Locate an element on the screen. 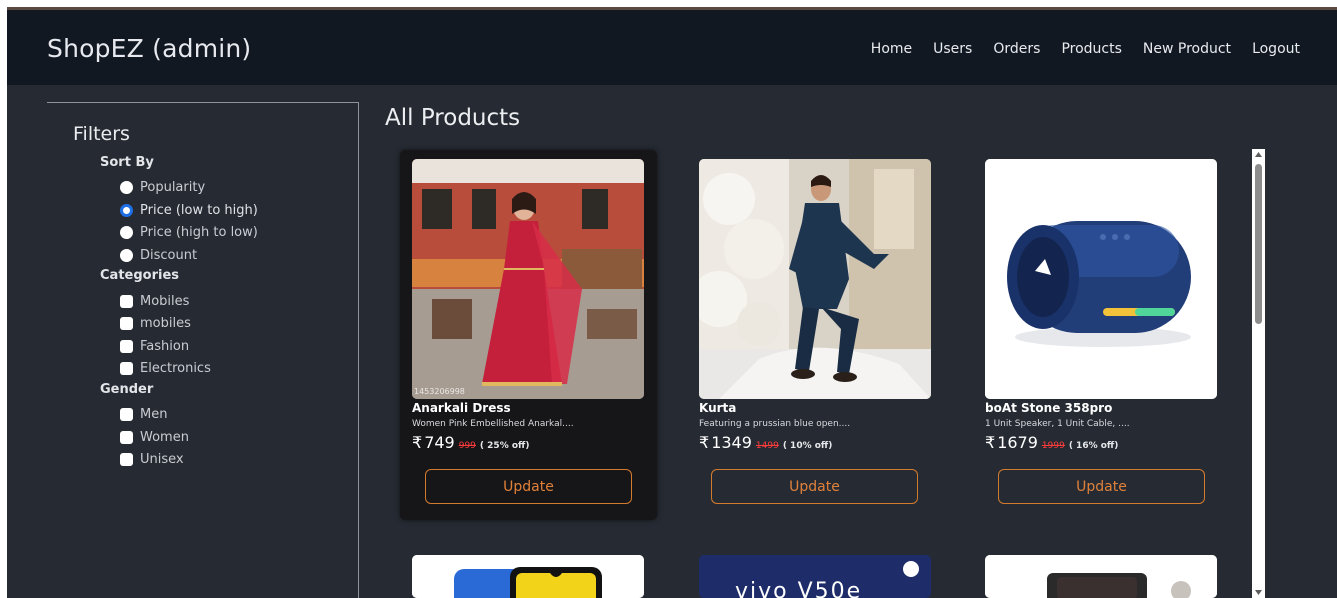 This screenshot has height=598, width=1337. product-name: boAt Stone 358pro is located at coordinates (1049, 408).